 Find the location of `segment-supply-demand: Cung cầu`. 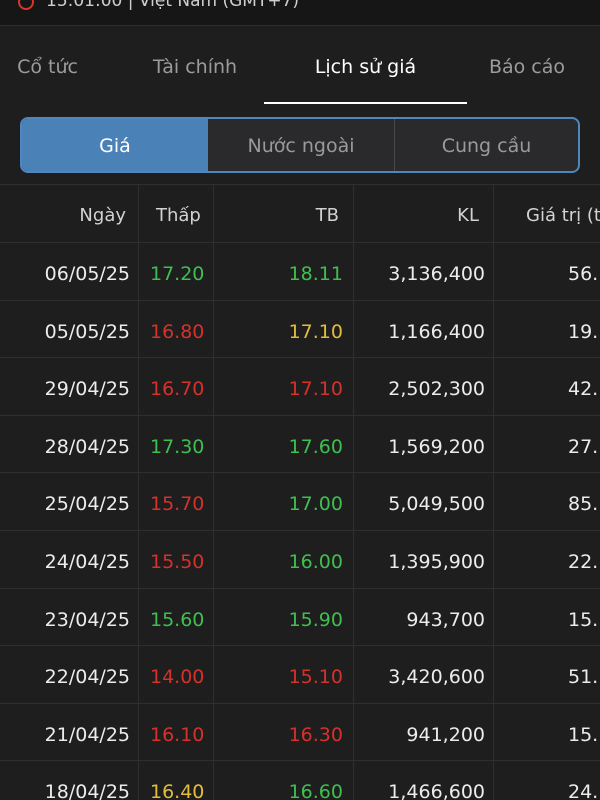

segment-supply-demand: Cung cầu is located at coordinates (486, 145).